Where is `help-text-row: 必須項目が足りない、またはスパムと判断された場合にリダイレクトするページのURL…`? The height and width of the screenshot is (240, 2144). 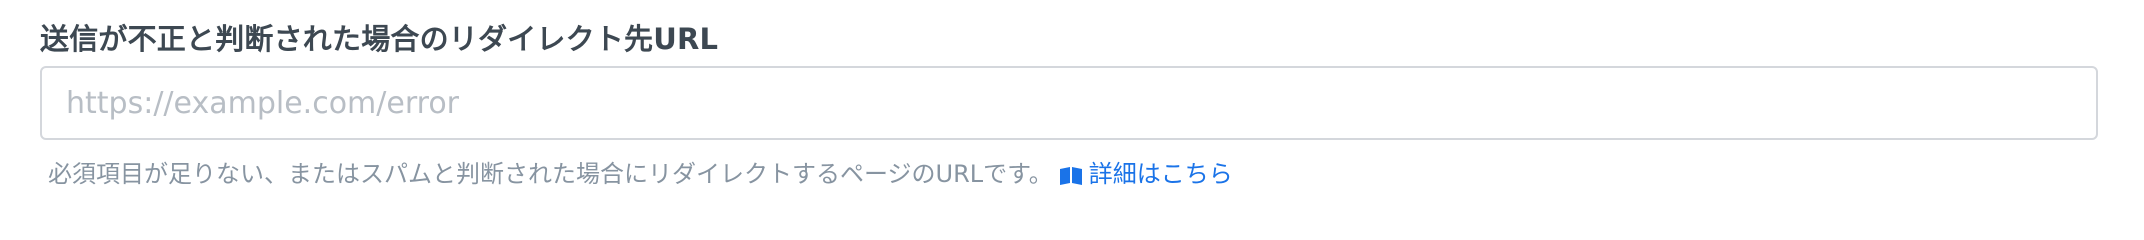
help-text-row: 必須項目が足りない、またはスパムと判断された場合にリダイレクトするページのURL… is located at coordinates (640, 171).